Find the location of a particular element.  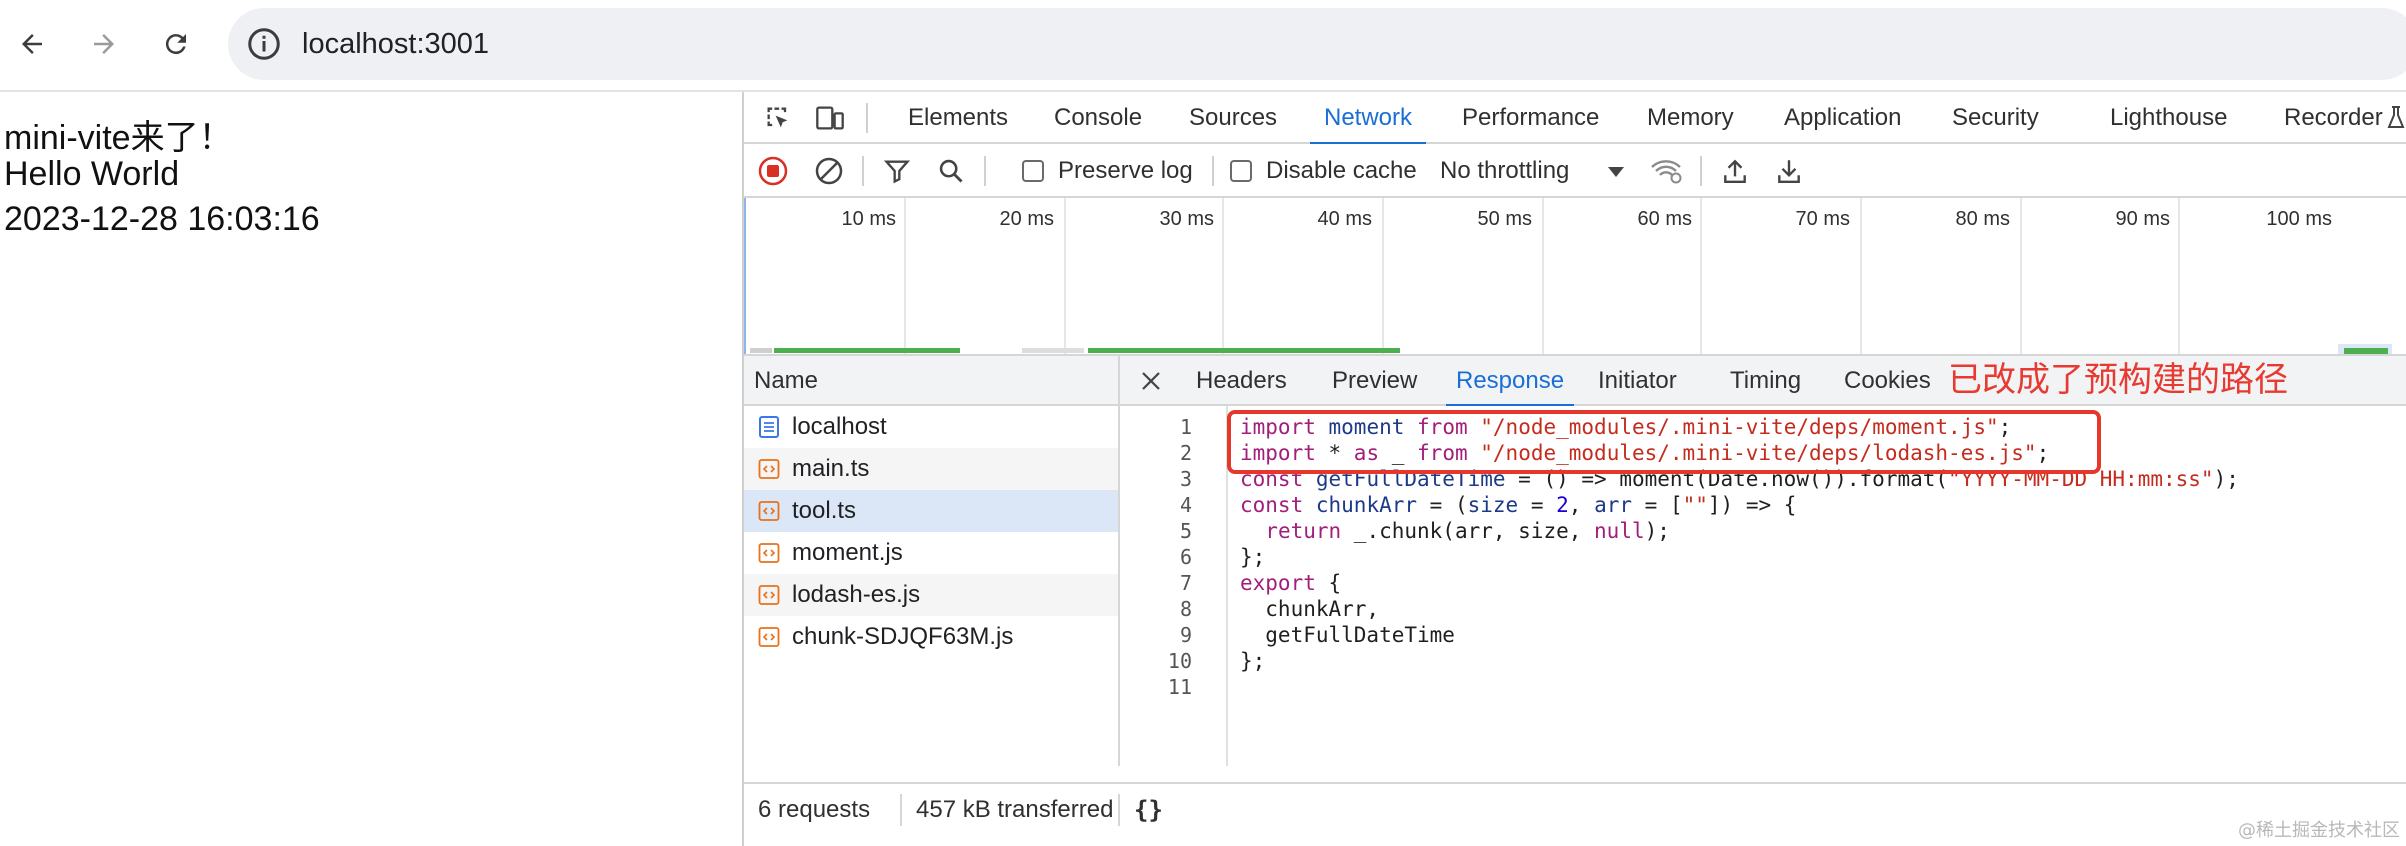

code-line: return _.chunk(arr, size, null); is located at coordinates (1455, 531).